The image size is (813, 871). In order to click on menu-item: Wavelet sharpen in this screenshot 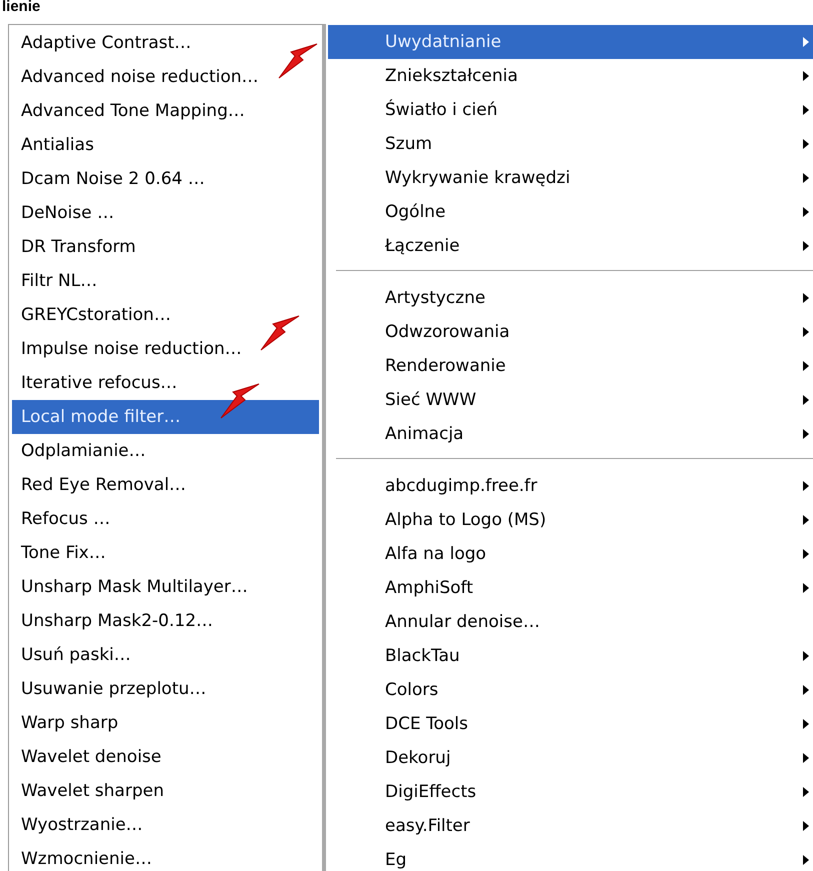, I will do `click(89, 791)`.